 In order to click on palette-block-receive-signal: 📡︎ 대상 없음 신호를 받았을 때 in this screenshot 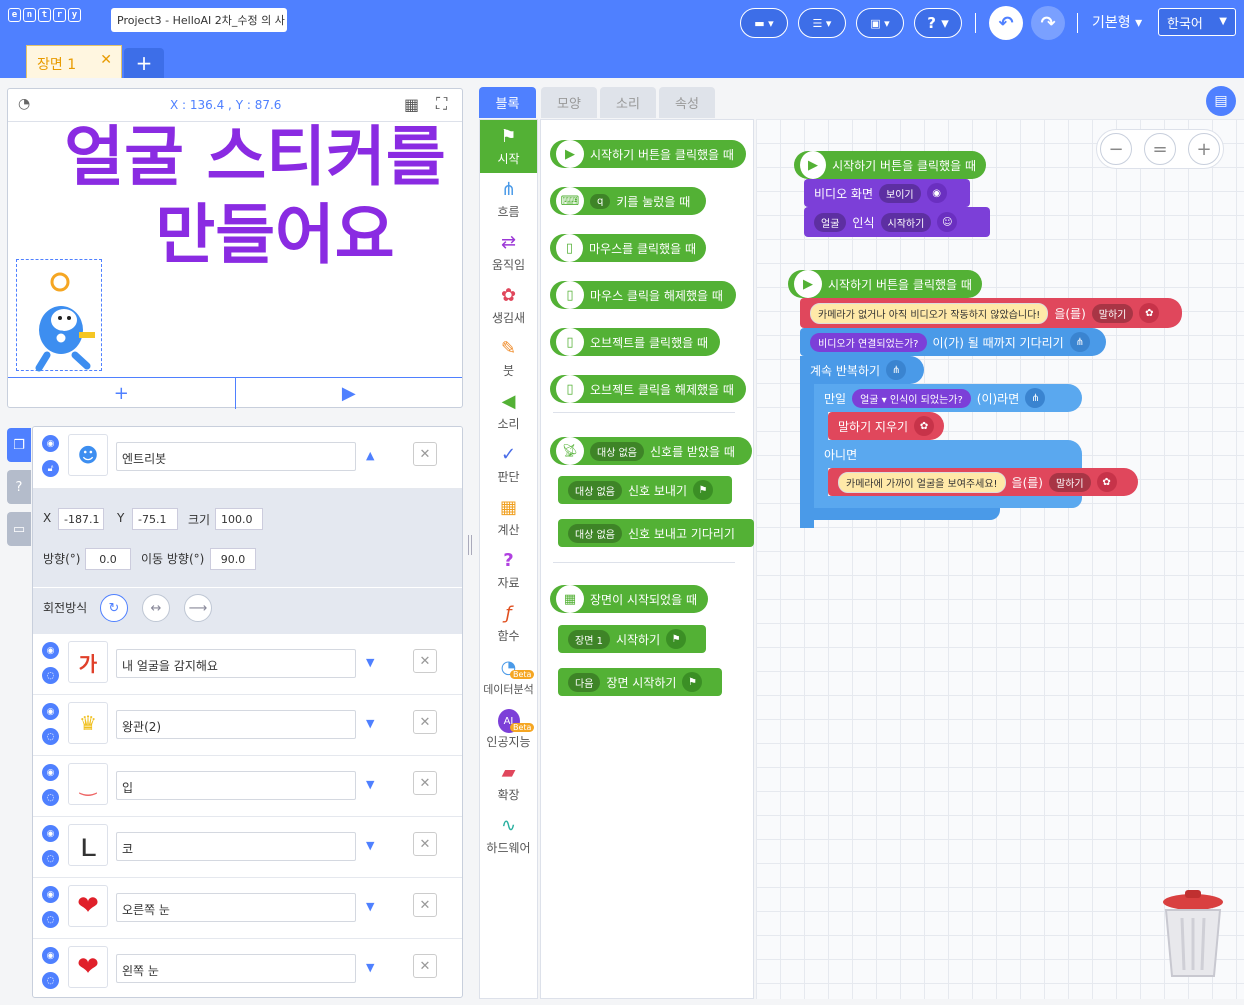, I will do `click(651, 451)`.